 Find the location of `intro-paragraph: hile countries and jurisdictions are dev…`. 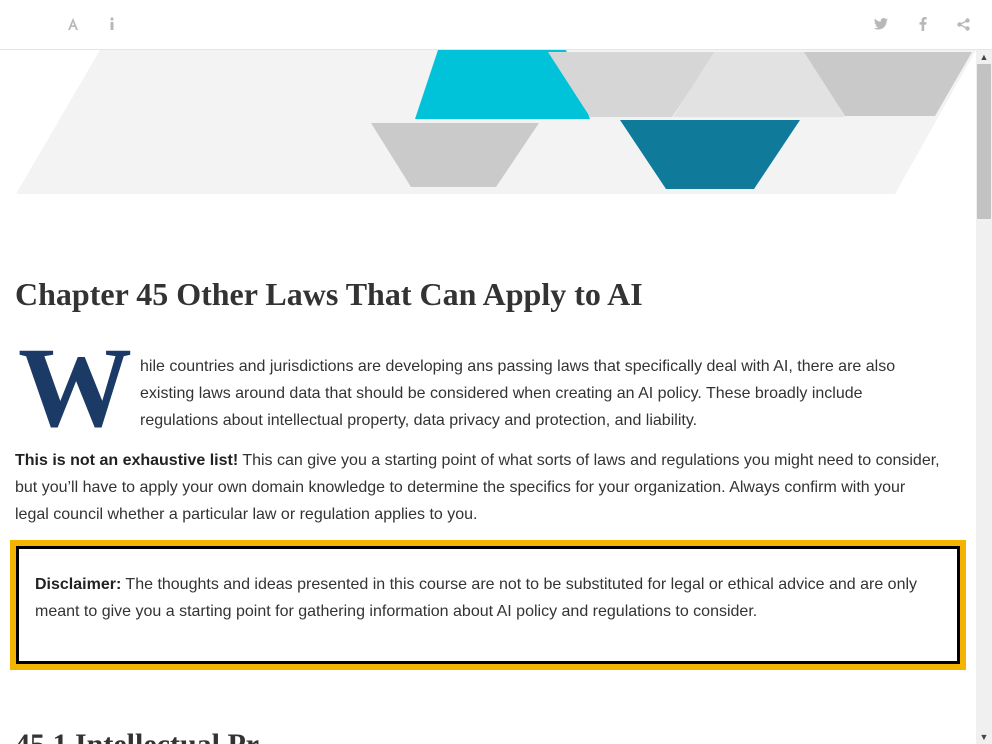

intro-paragraph: hile countries and jurisdictions are dev… is located at coordinates (518, 393).